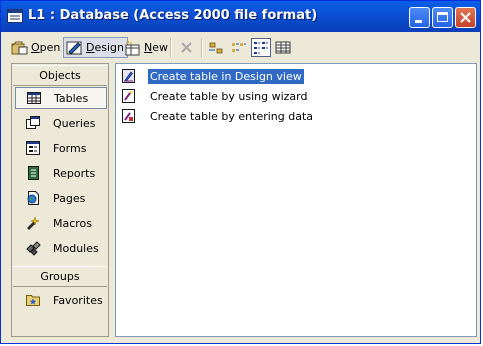  I want to click on page-icon, so click(33, 198).